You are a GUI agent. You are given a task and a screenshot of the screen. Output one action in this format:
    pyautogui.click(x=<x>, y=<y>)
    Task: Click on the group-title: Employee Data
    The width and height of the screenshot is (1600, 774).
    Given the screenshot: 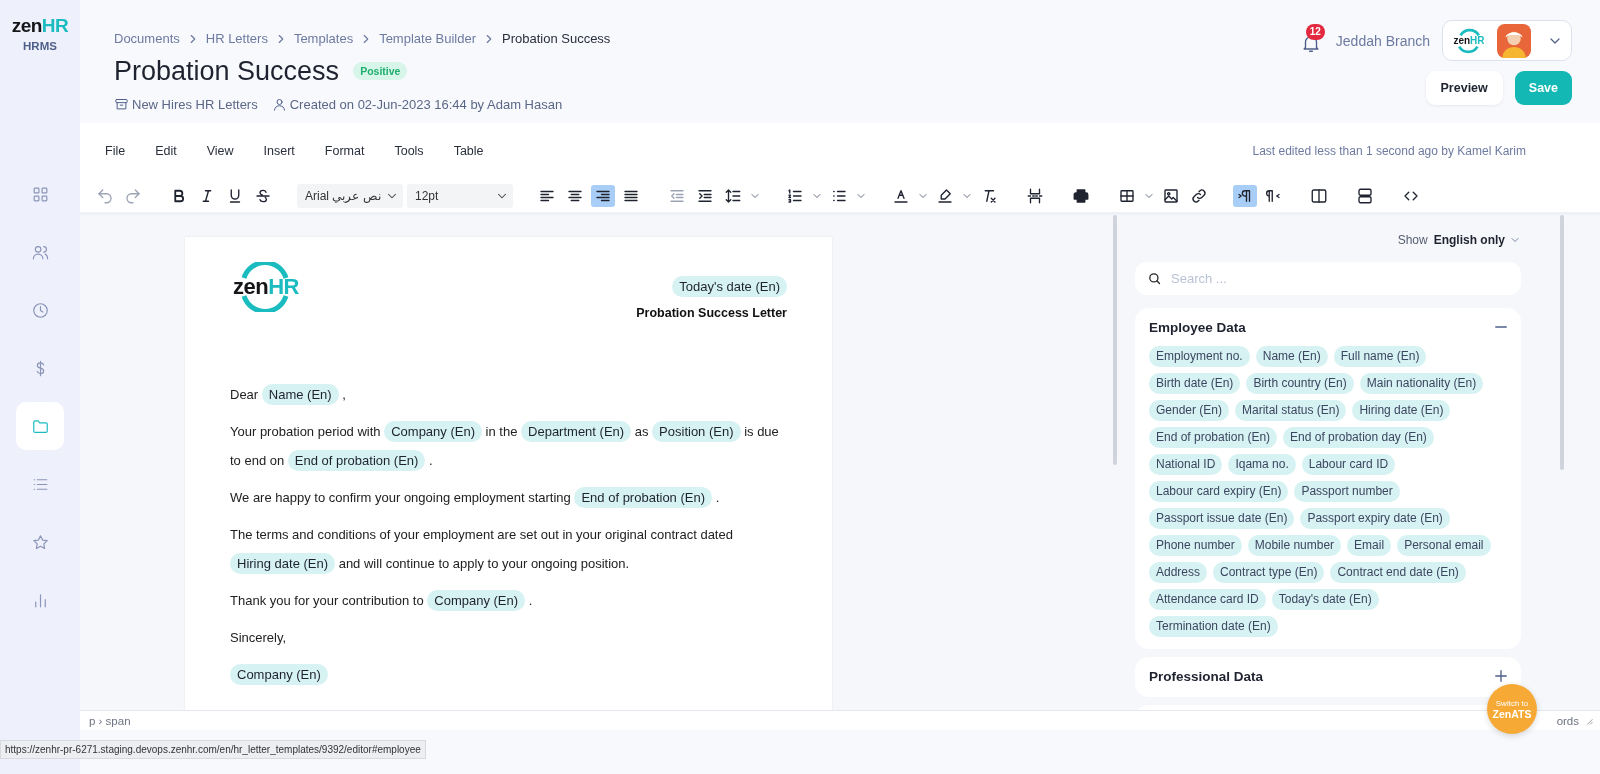 What is the action you would take?
    pyautogui.click(x=1197, y=327)
    